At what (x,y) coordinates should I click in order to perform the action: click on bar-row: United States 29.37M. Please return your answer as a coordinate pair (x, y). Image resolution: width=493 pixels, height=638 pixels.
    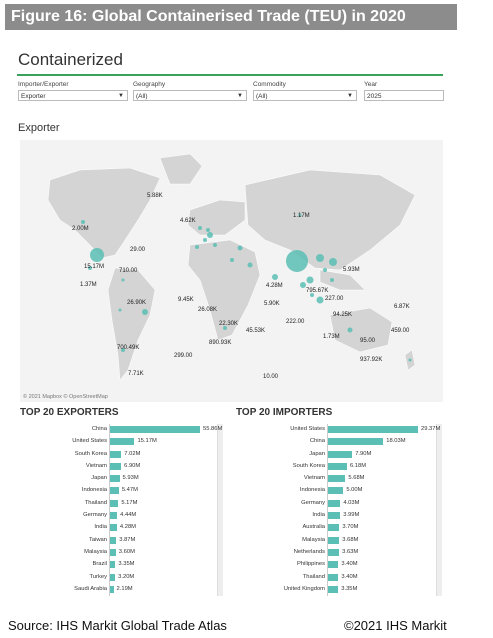
    Looking at the image, I should click on (340, 430).